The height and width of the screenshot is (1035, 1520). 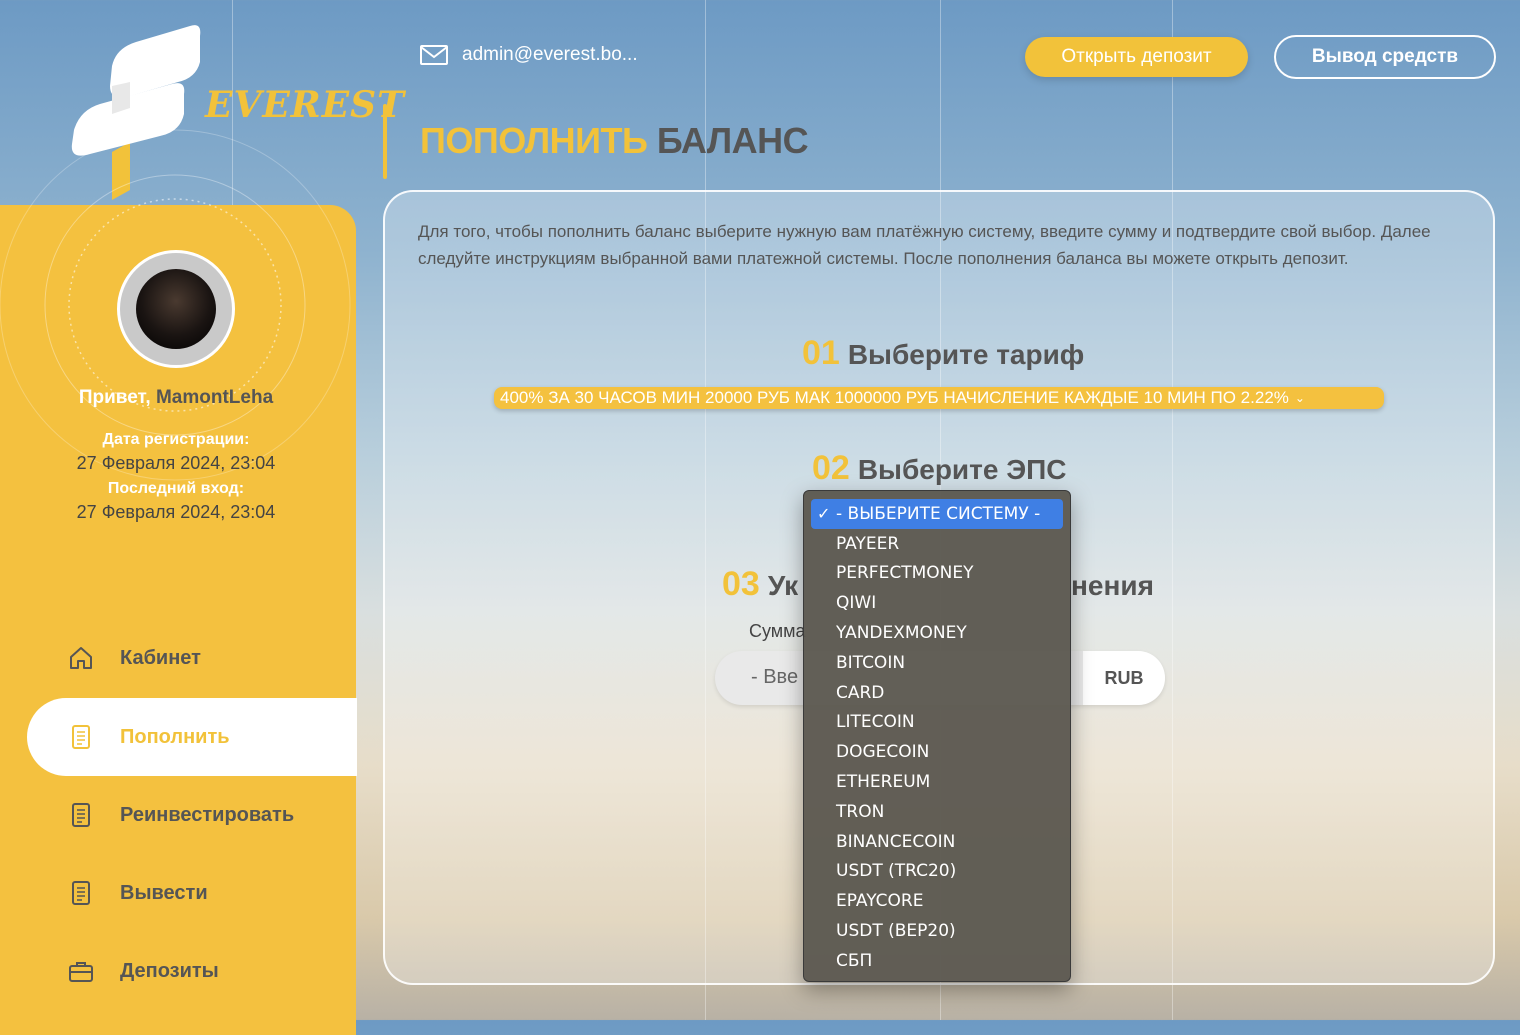 I want to click on sidebar-item-label: Вывести, so click(x=164, y=892).